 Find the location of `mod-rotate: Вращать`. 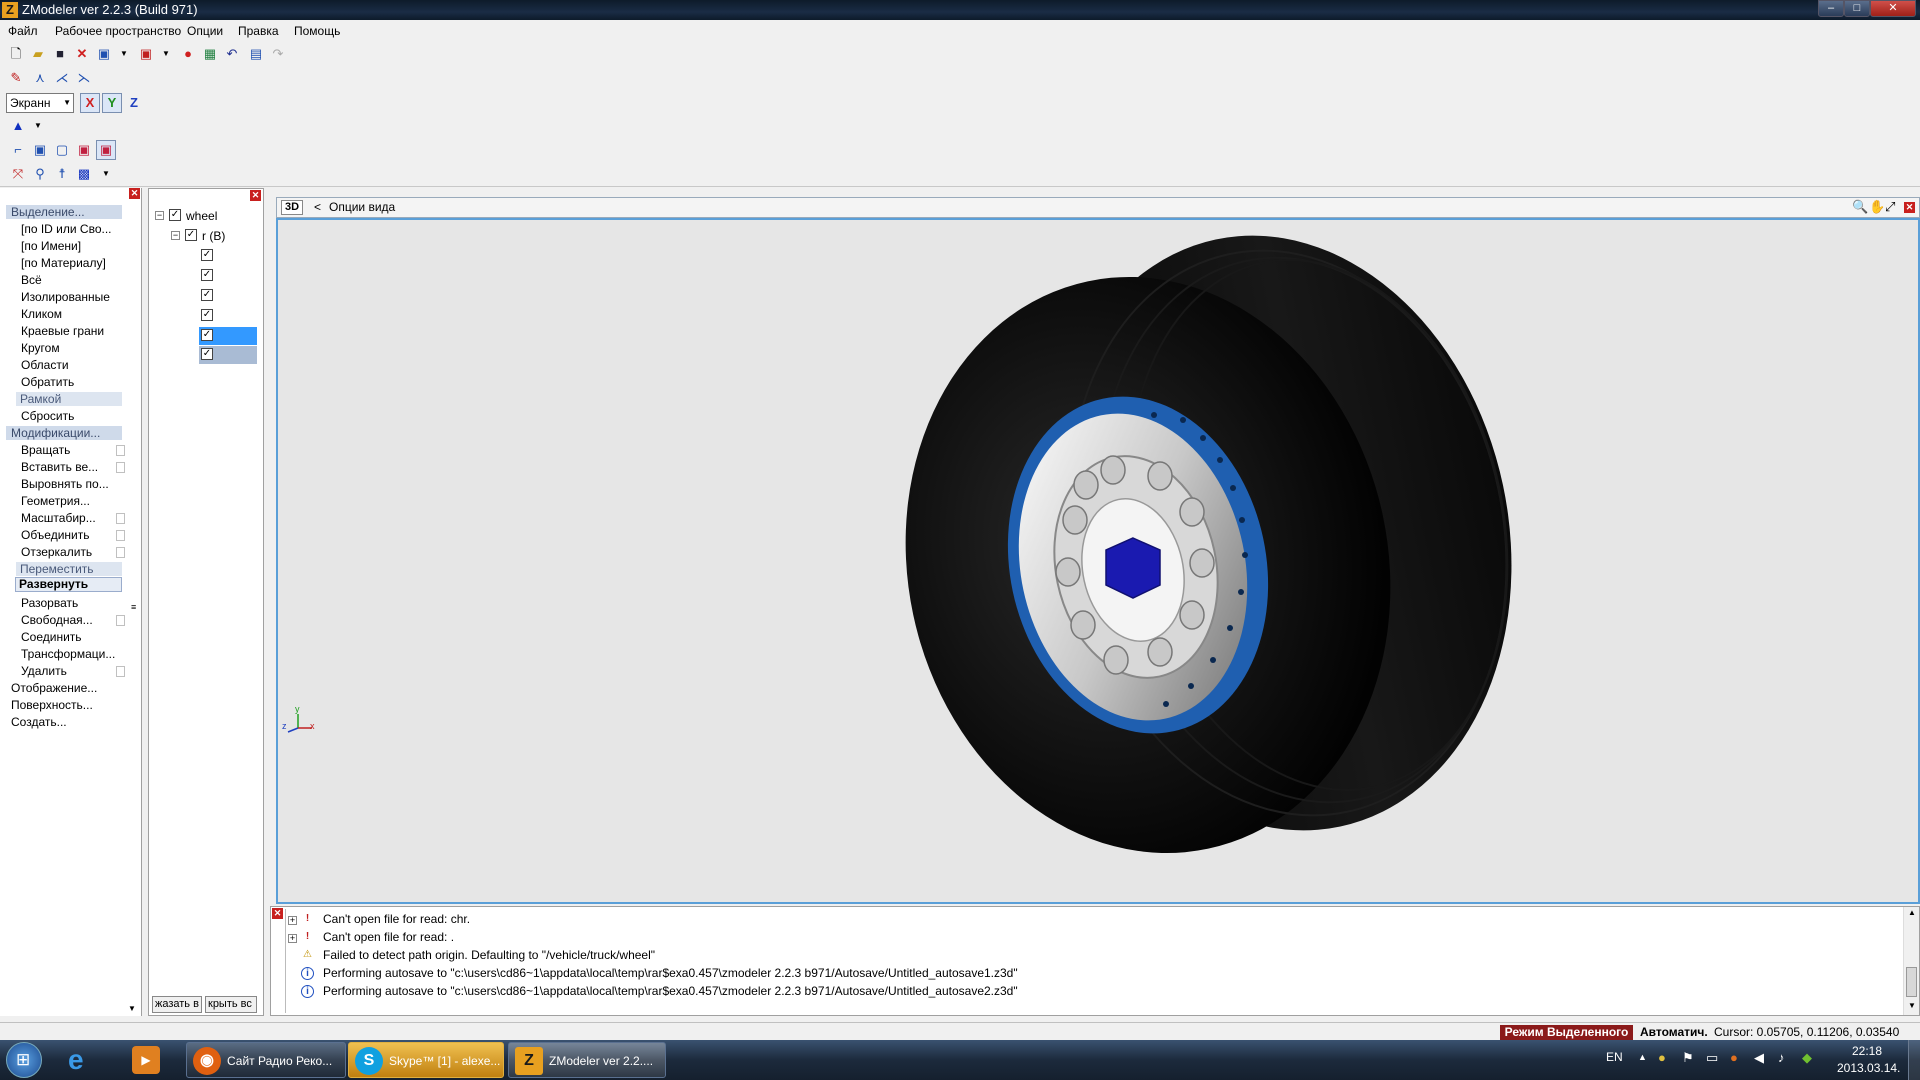

mod-rotate: Вращать is located at coordinates (45, 450).